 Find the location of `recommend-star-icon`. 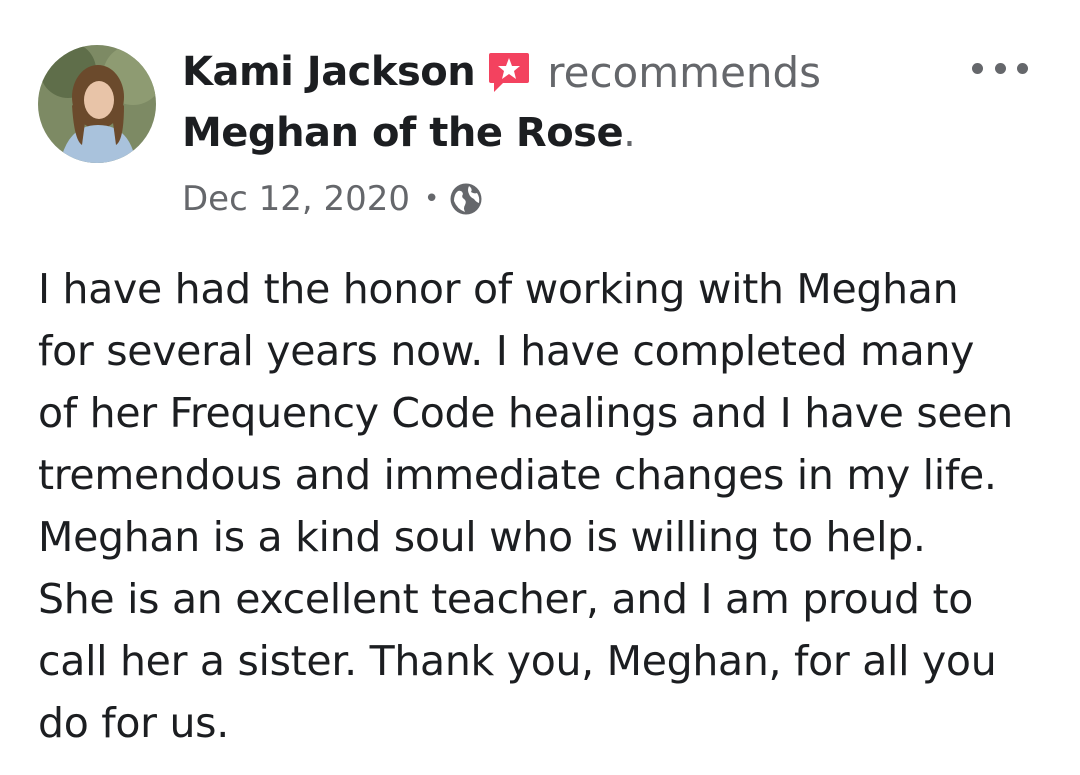

recommend-star-icon is located at coordinates (508, 72).